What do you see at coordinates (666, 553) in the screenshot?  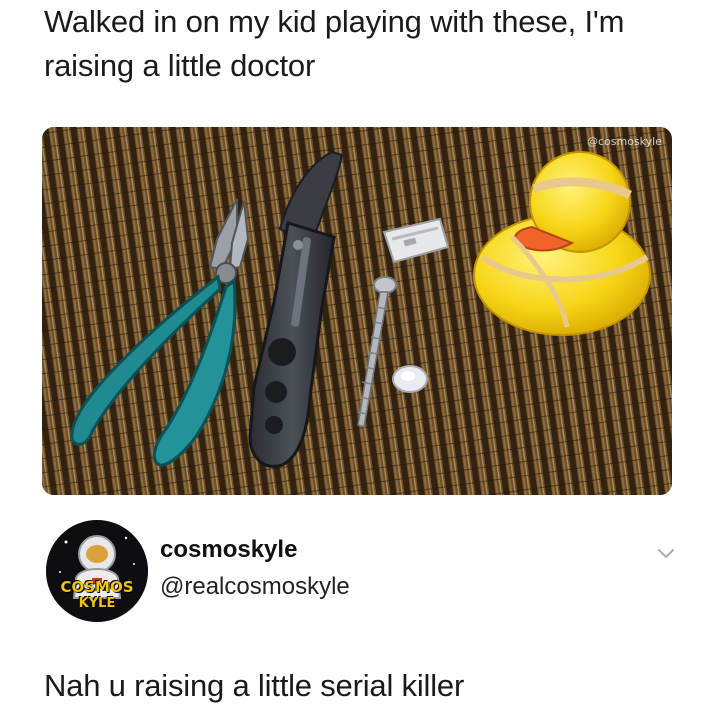 I see `chevron-down-icon` at bounding box center [666, 553].